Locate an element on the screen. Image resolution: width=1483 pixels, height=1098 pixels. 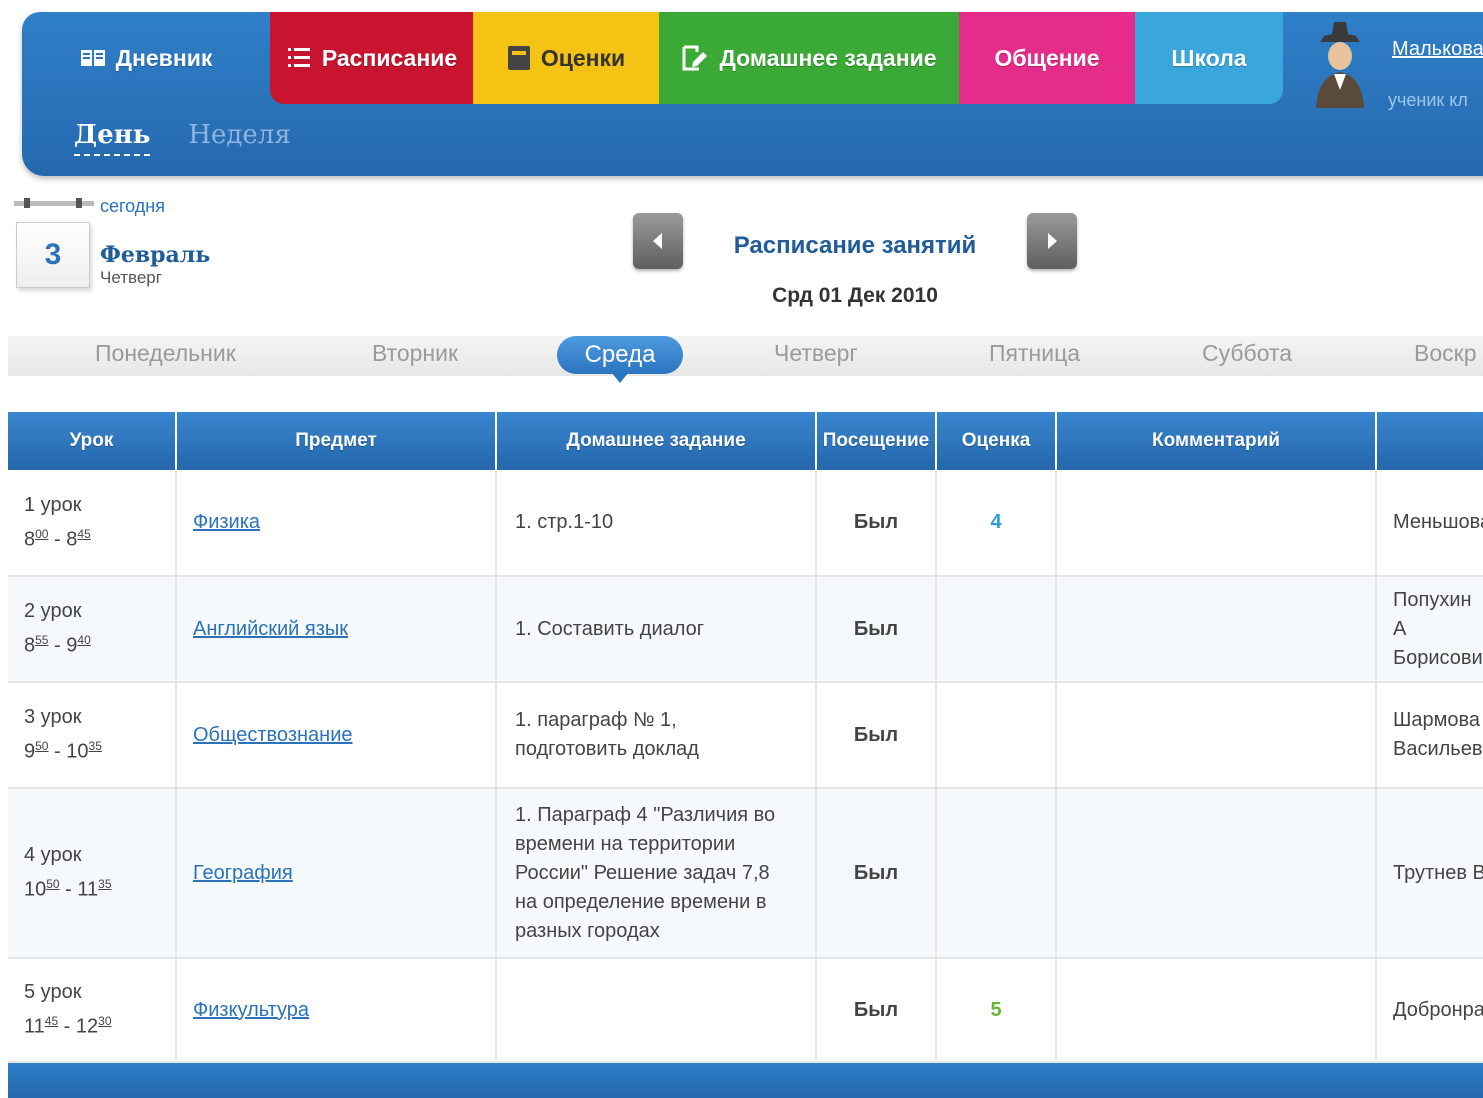
start-hour: 11 is located at coordinates (34, 1026).